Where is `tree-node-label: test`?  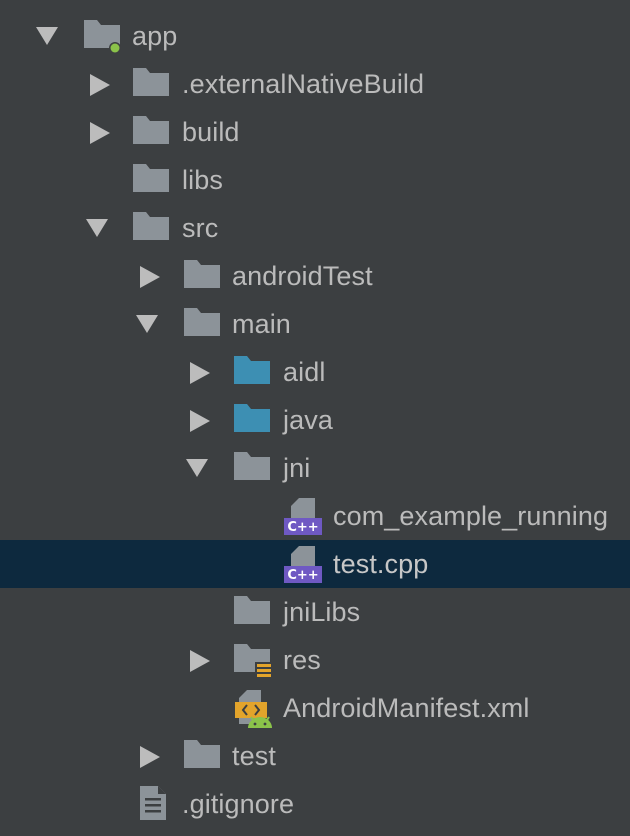
tree-node-label: test is located at coordinates (254, 756).